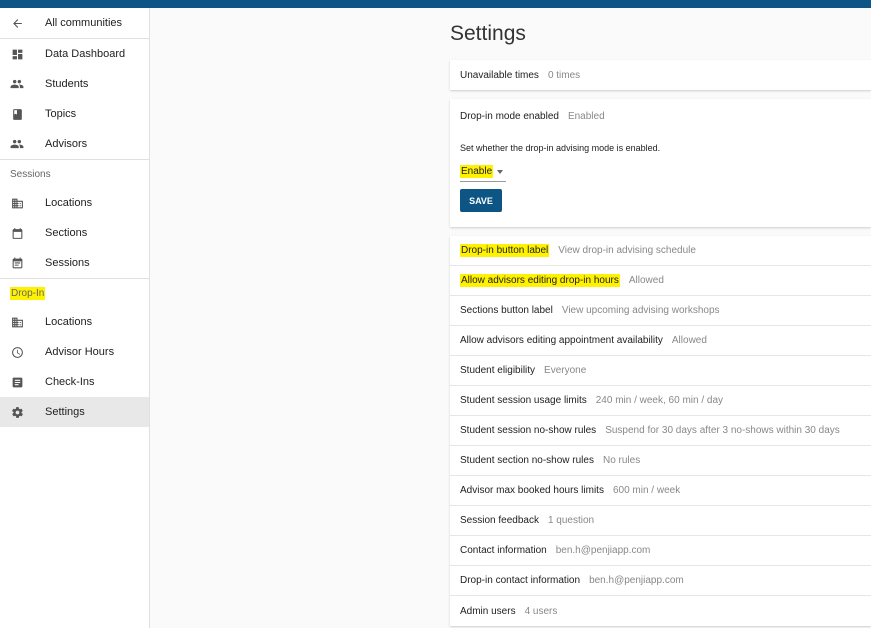  I want to click on setting-row-contact-information: Contact information ben.h@penjiapp.com, so click(660, 551).